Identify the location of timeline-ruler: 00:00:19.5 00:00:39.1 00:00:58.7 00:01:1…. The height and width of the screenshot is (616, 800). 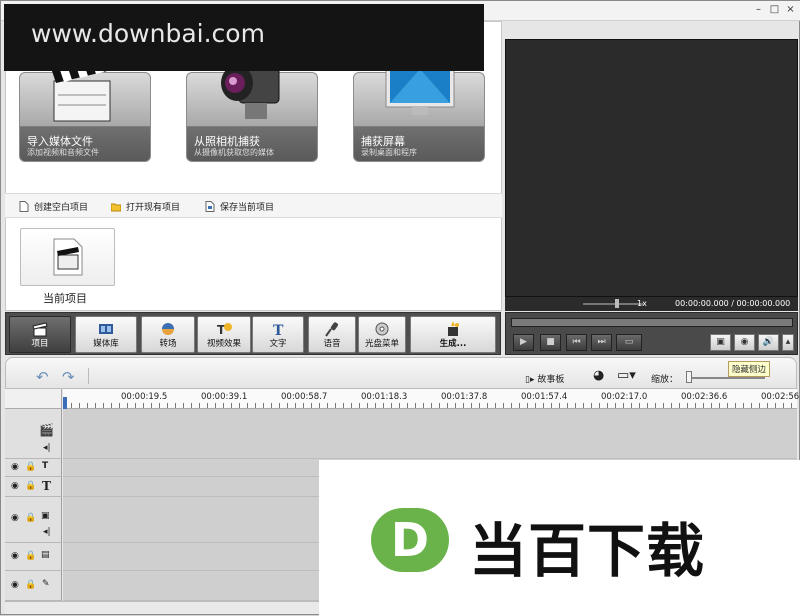
(431, 399).